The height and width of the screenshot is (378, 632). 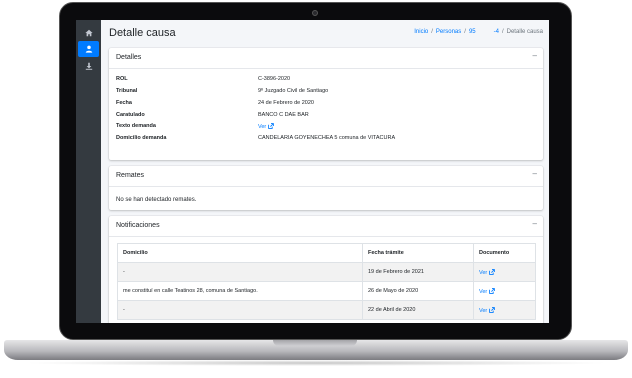 What do you see at coordinates (88, 171) in the screenshot?
I see `sidebar` at bounding box center [88, 171].